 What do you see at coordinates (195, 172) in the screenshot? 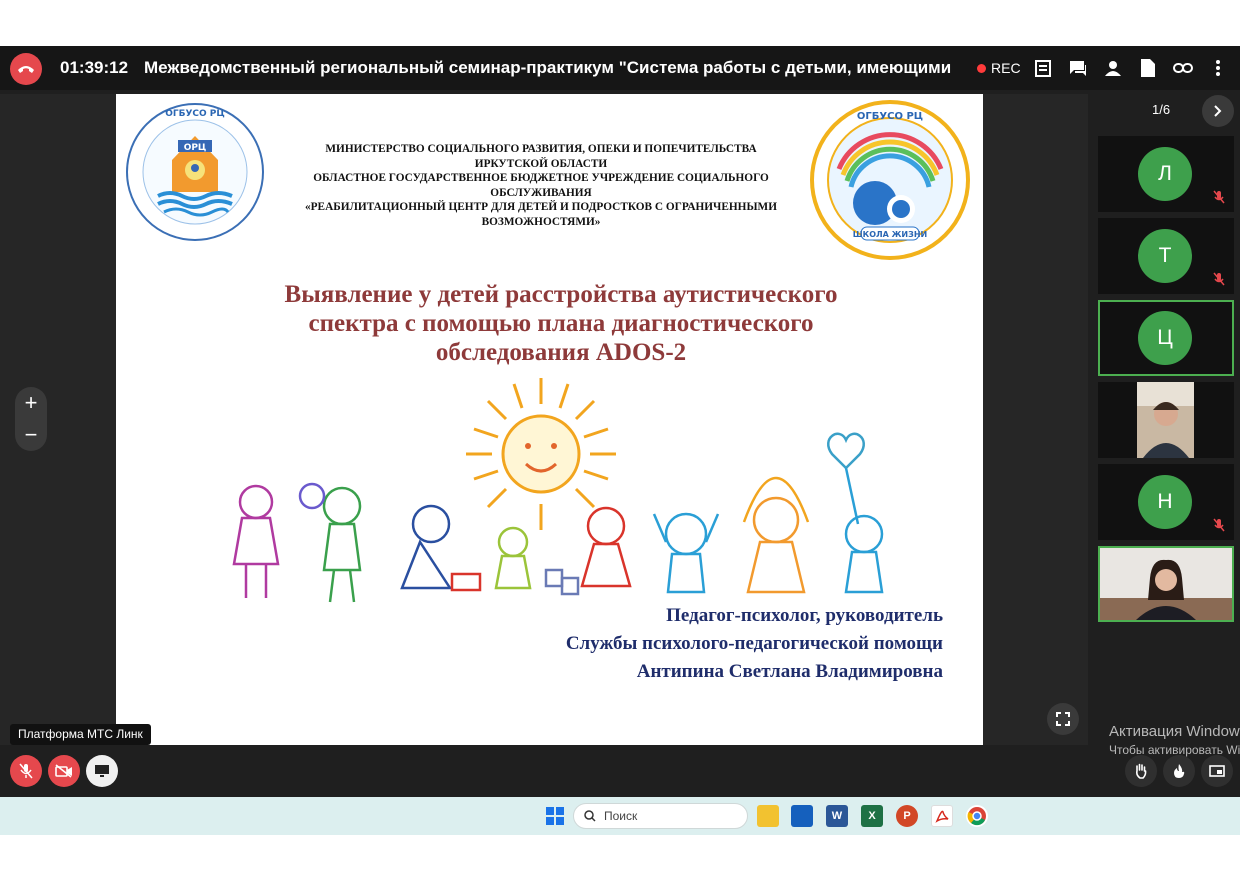
I see `left-logo: ОГБУСО РЦ ОРЦ` at bounding box center [195, 172].